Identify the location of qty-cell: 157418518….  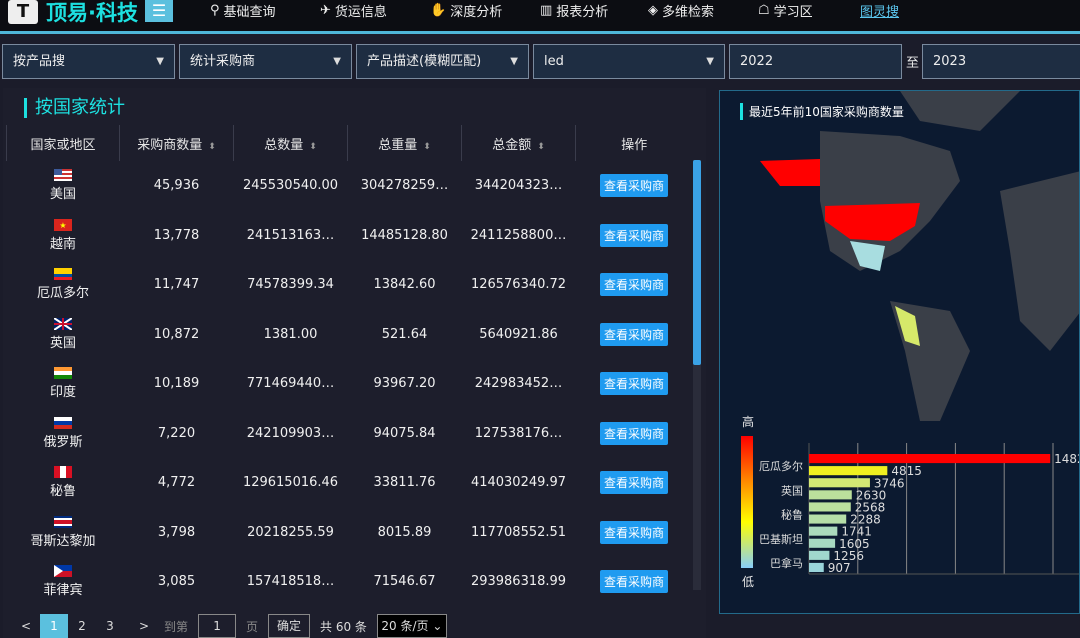
(290, 582).